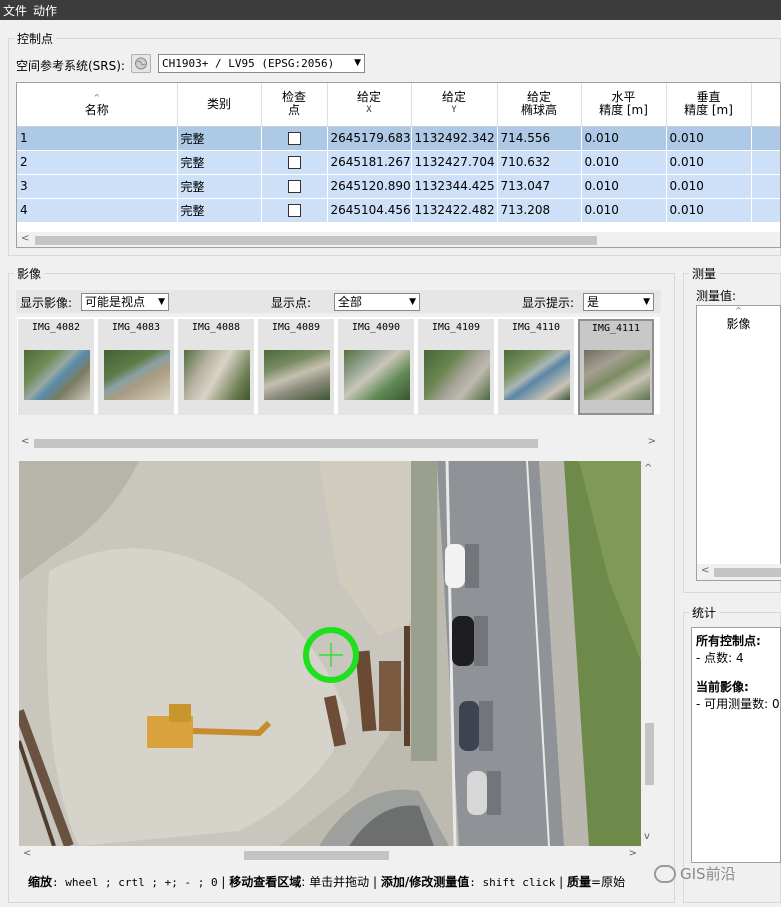  I want to click on menu-file: 文件, so click(15, 10).